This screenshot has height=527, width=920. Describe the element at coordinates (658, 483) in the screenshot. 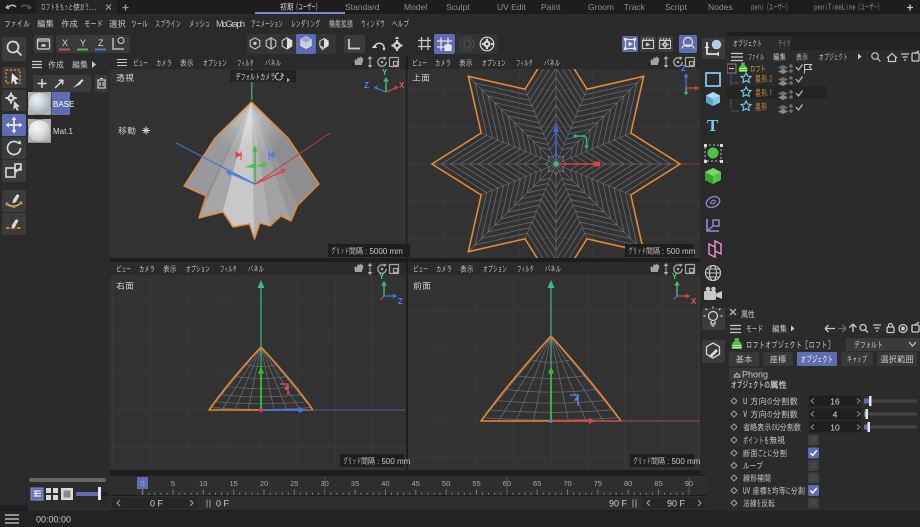

I see `svg-text: 85` at that location.